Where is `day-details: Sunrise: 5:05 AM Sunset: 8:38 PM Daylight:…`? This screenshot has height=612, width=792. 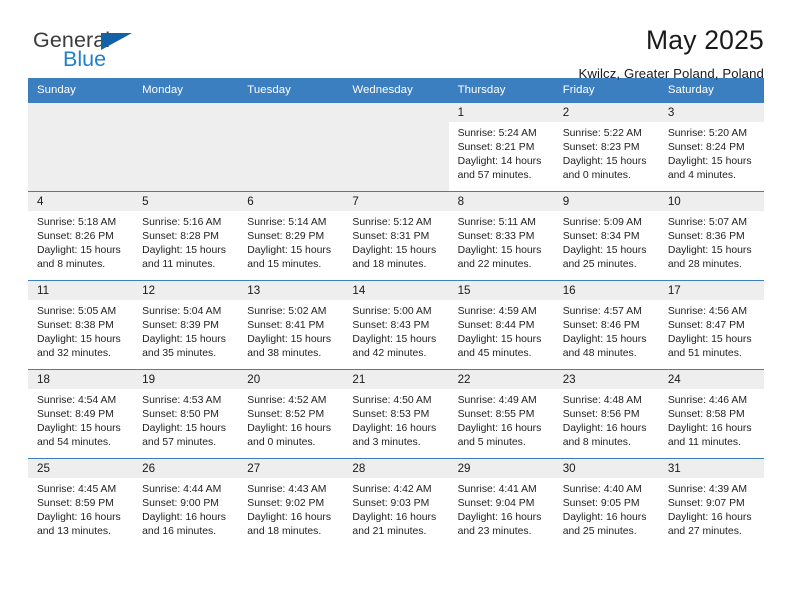
day-details: Sunrise: 5:05 AM Sunset: 8:38 PM Daylight:… is located at coordinates (80, 330).